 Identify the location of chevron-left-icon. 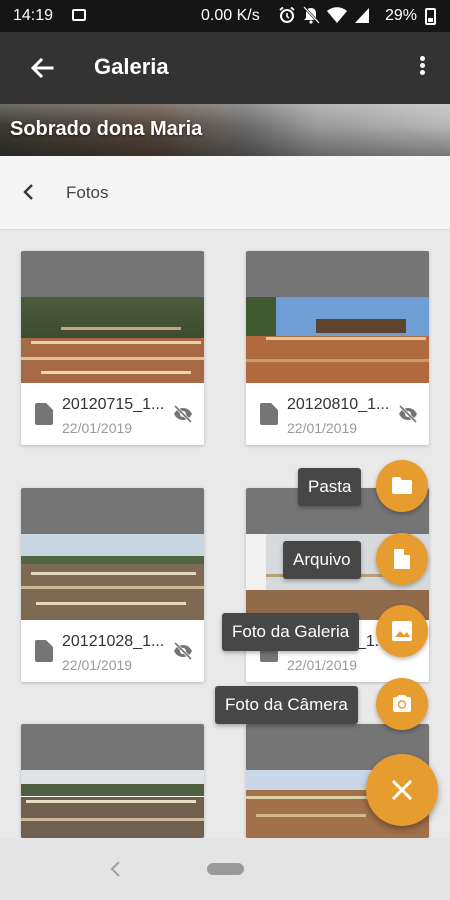
(29, 192).